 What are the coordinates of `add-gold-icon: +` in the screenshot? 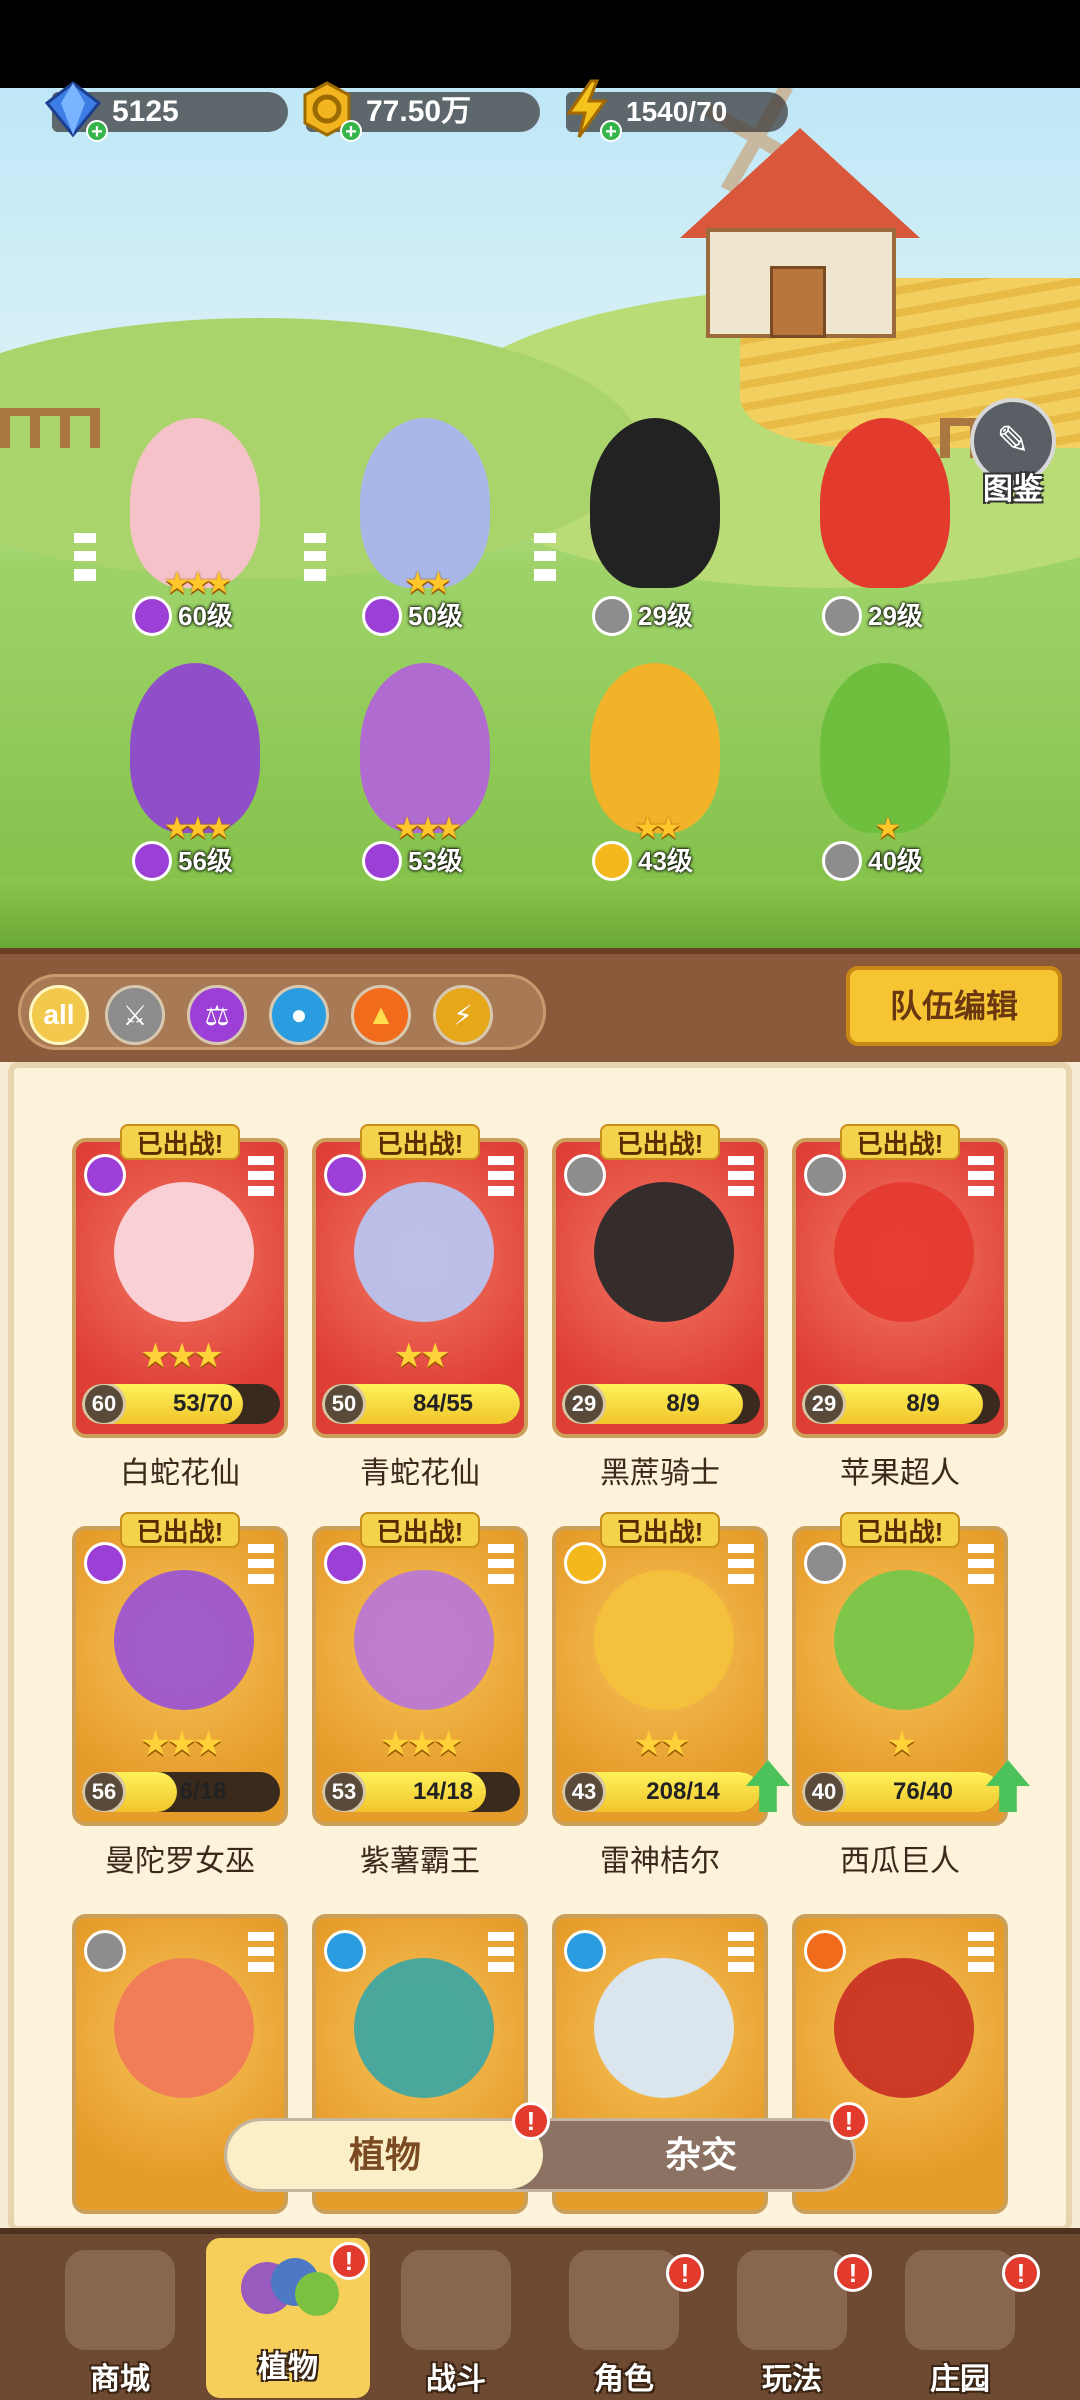 It's located at (351, 131).